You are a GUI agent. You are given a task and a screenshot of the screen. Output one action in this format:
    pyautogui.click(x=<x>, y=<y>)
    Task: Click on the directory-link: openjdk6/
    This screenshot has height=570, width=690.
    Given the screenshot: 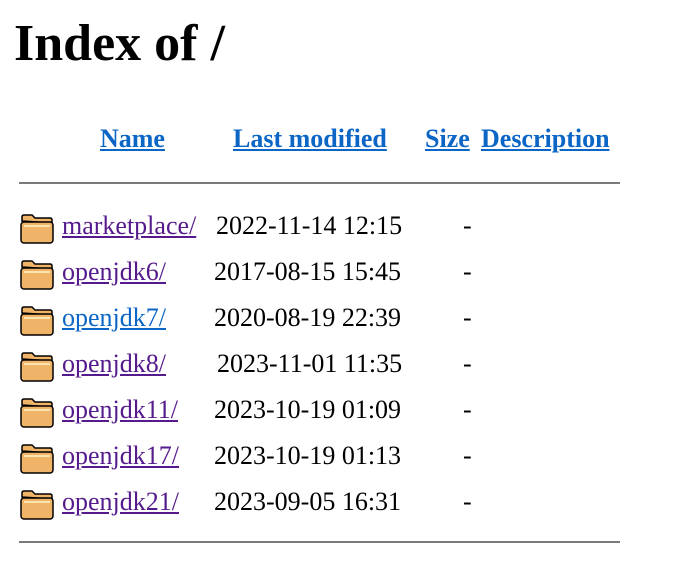 What is the action you would take?
    pyautogui.click(x=114, y=272)
    